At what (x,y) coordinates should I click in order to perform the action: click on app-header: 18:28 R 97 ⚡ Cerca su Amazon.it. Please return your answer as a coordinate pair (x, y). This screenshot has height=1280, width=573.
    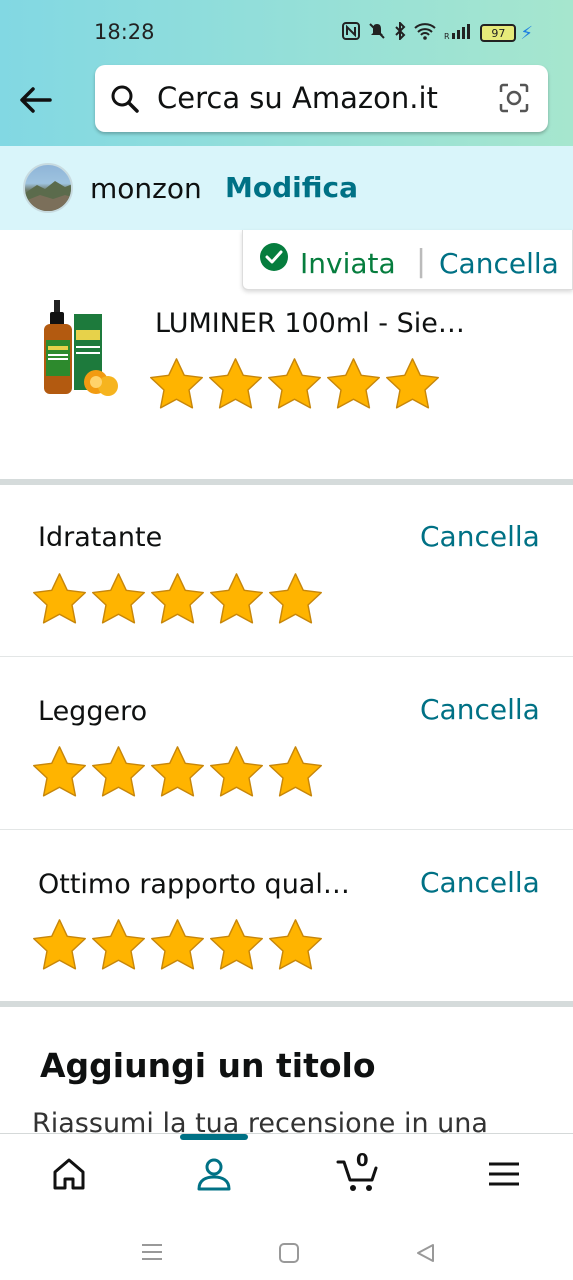
    Looking at the image, I should click on (286, 73).